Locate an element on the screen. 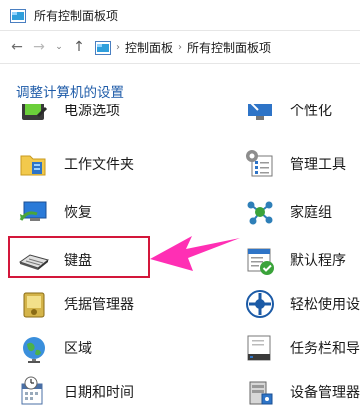 This screenshot has width=360, height=412. forward-button: → is located at coordinates (39, 47).